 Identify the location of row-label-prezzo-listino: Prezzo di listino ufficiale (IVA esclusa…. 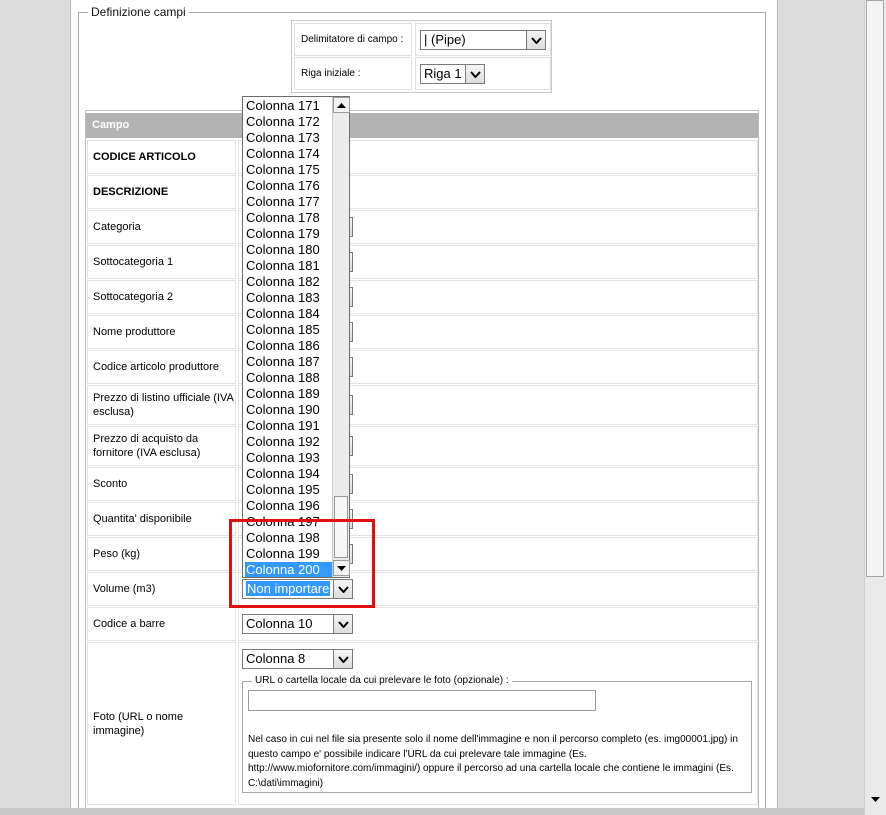
(161, 405).